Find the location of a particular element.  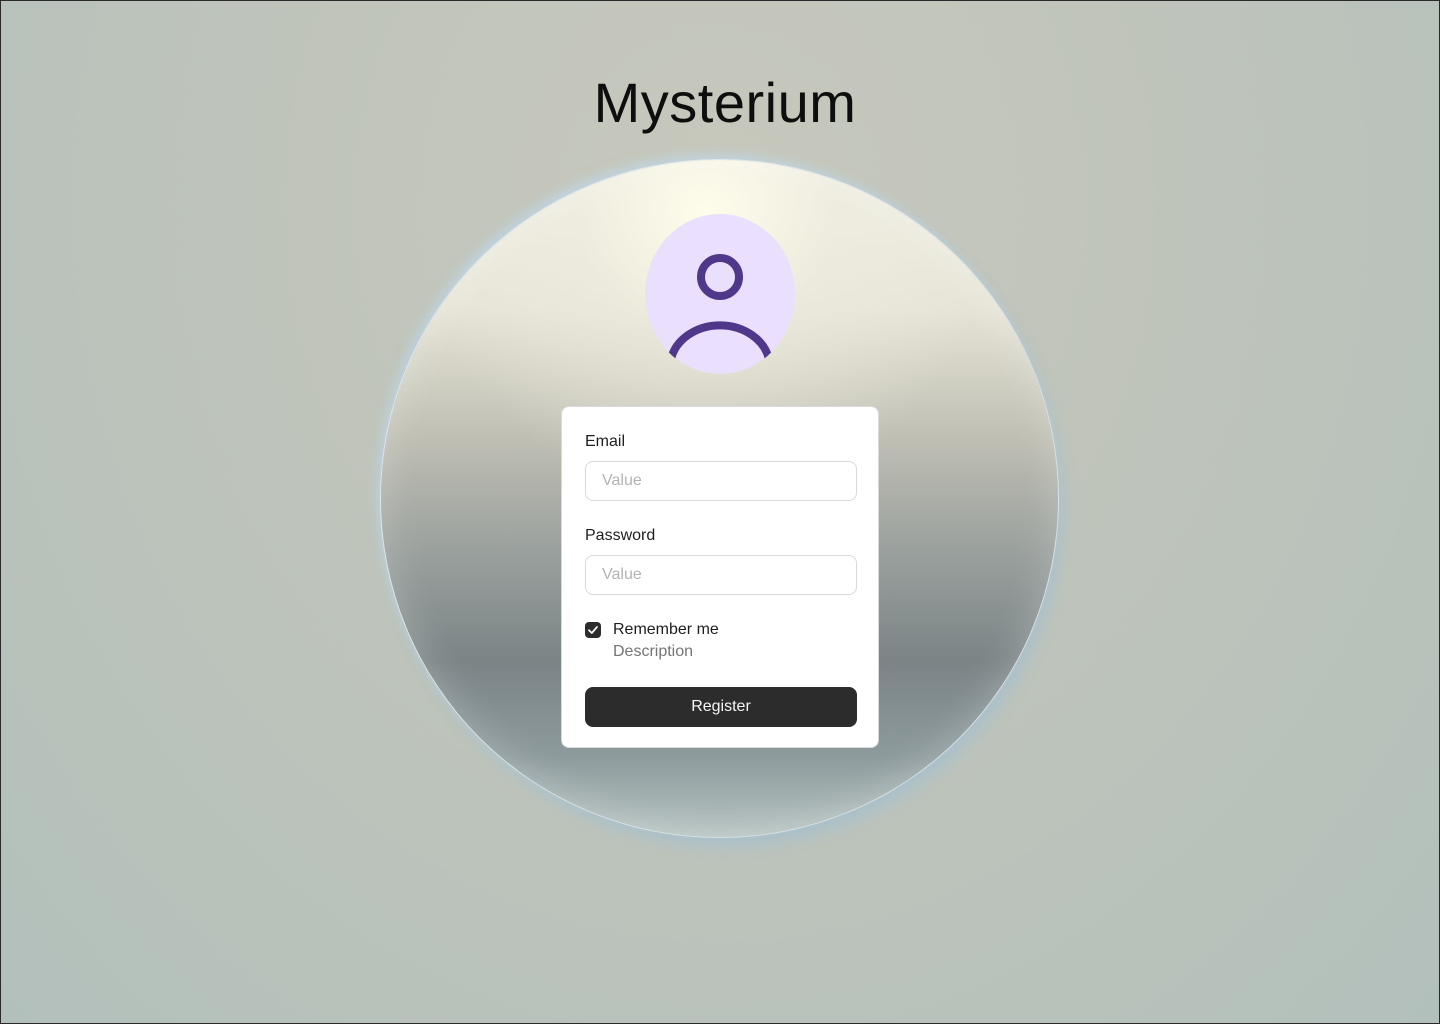

remember-me-text: Remember me Description is located at coordinates (666, 641).